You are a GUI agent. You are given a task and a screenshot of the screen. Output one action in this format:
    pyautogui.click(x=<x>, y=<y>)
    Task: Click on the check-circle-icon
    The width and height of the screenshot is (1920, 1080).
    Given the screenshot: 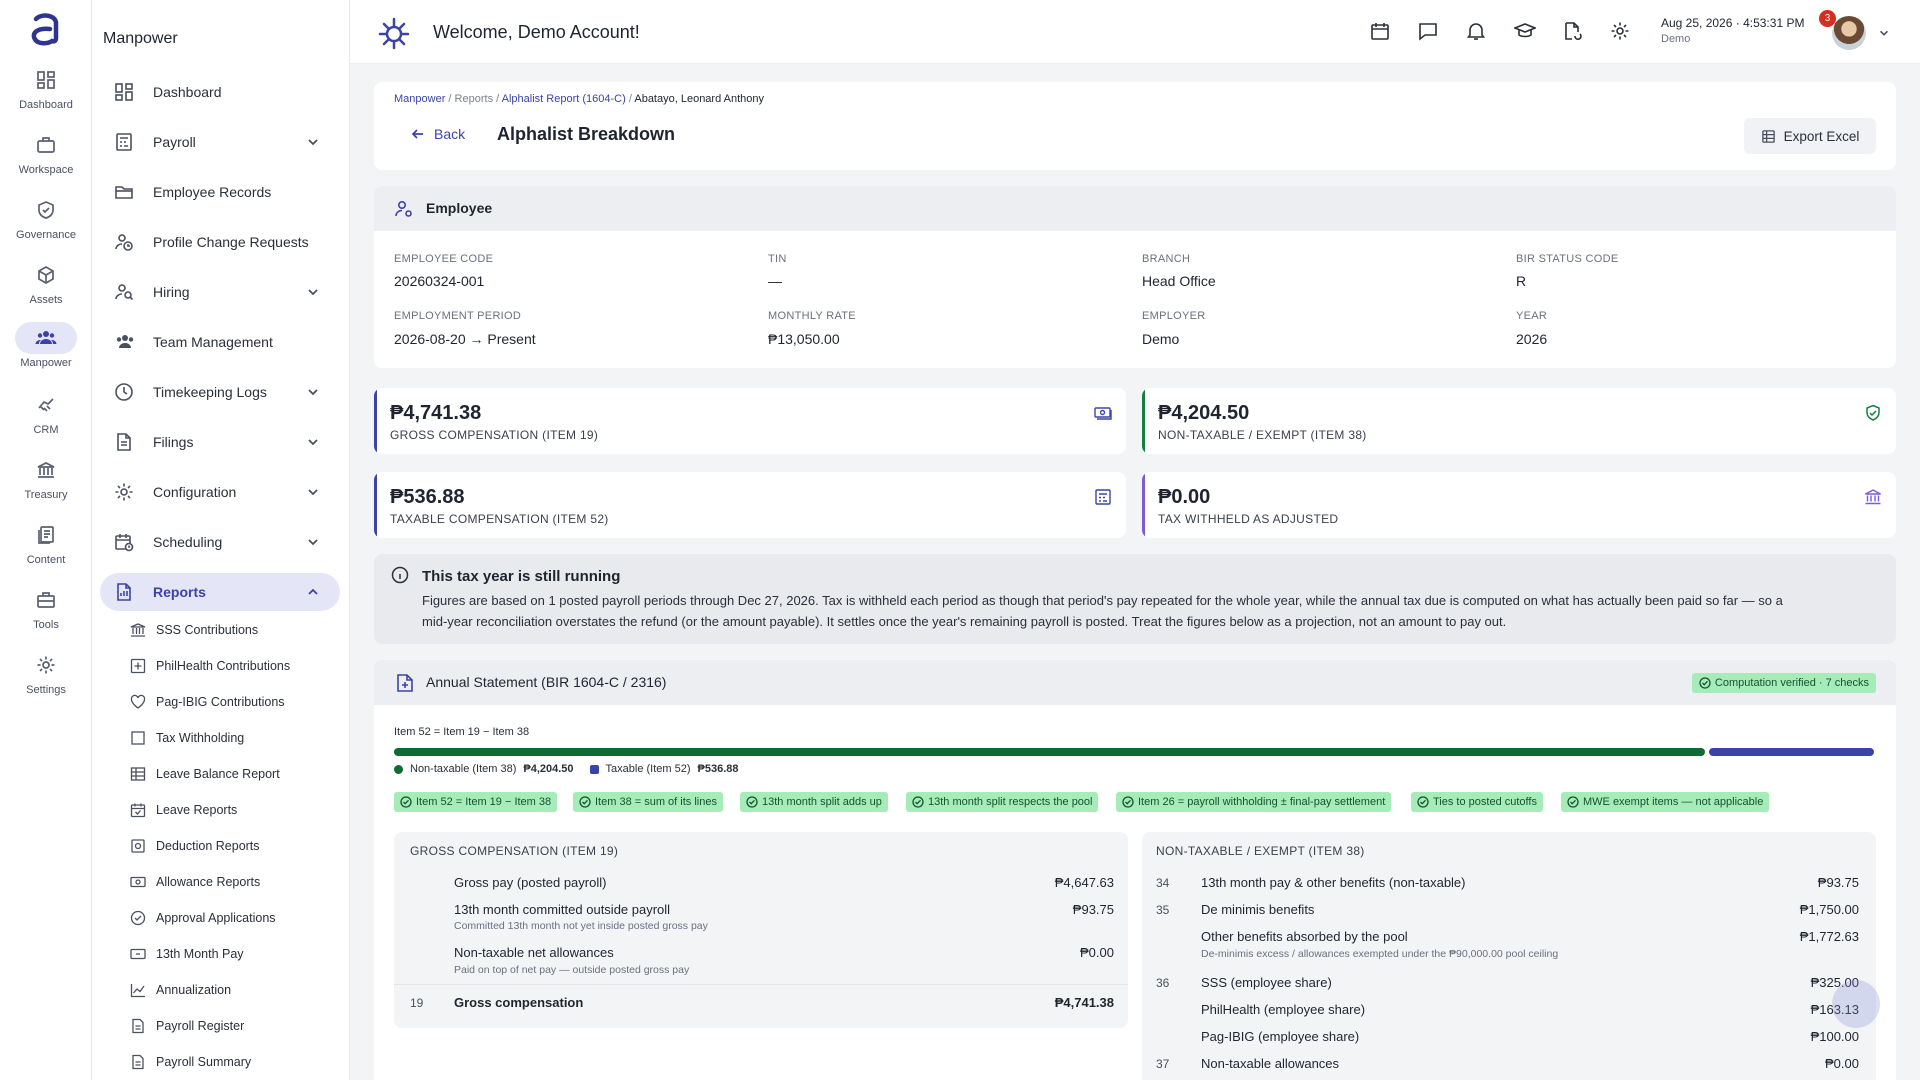 What is the action you would take?
    pyautogui.click(x=406, y=802)
    